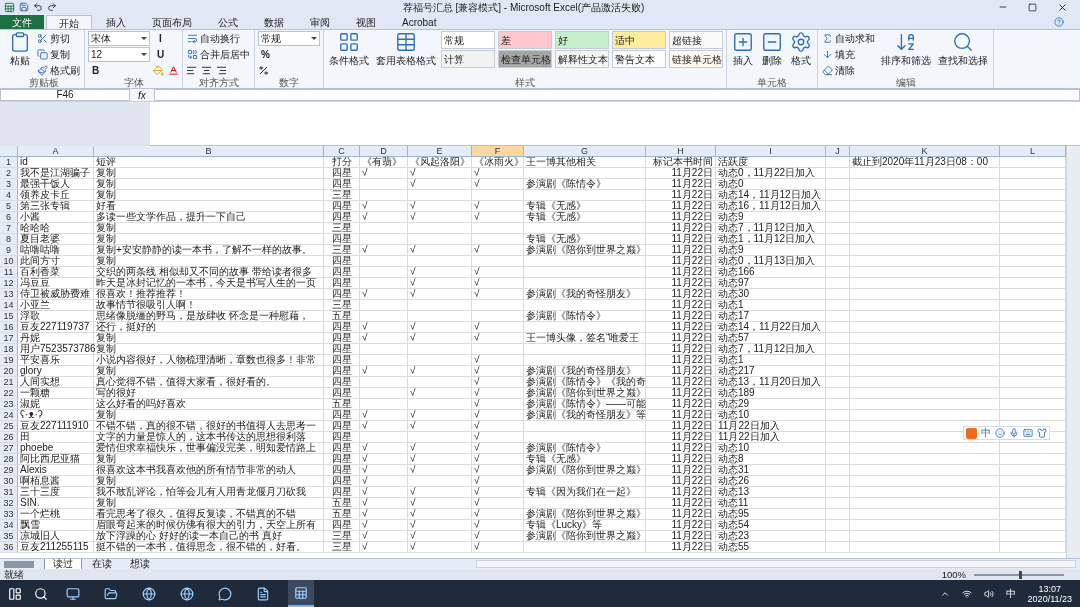  Describe the element at coordinates (366, 22) in the screenshot. I see `ribbon-tab: 视图` at that location.